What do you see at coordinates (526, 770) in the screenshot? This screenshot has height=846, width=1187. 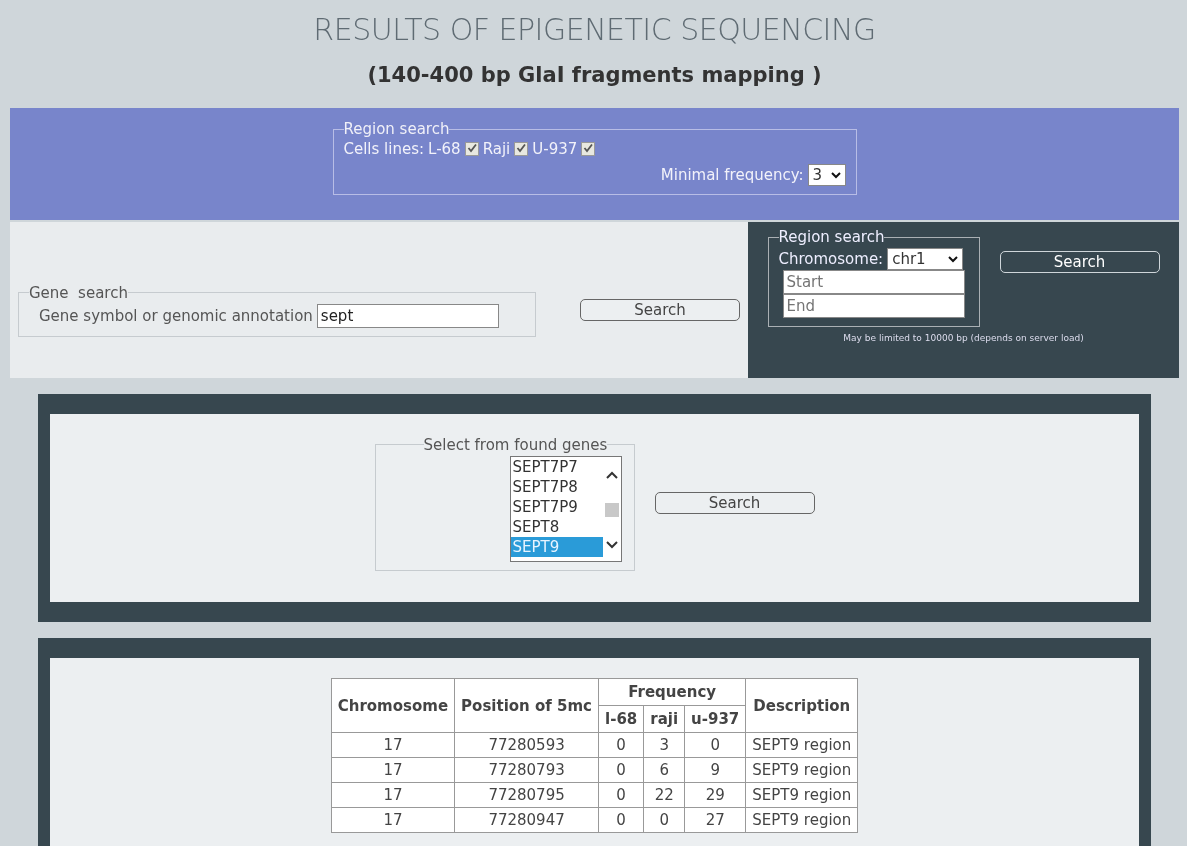 I see `table-cell: 77280793` at bounding box center [526, 770].